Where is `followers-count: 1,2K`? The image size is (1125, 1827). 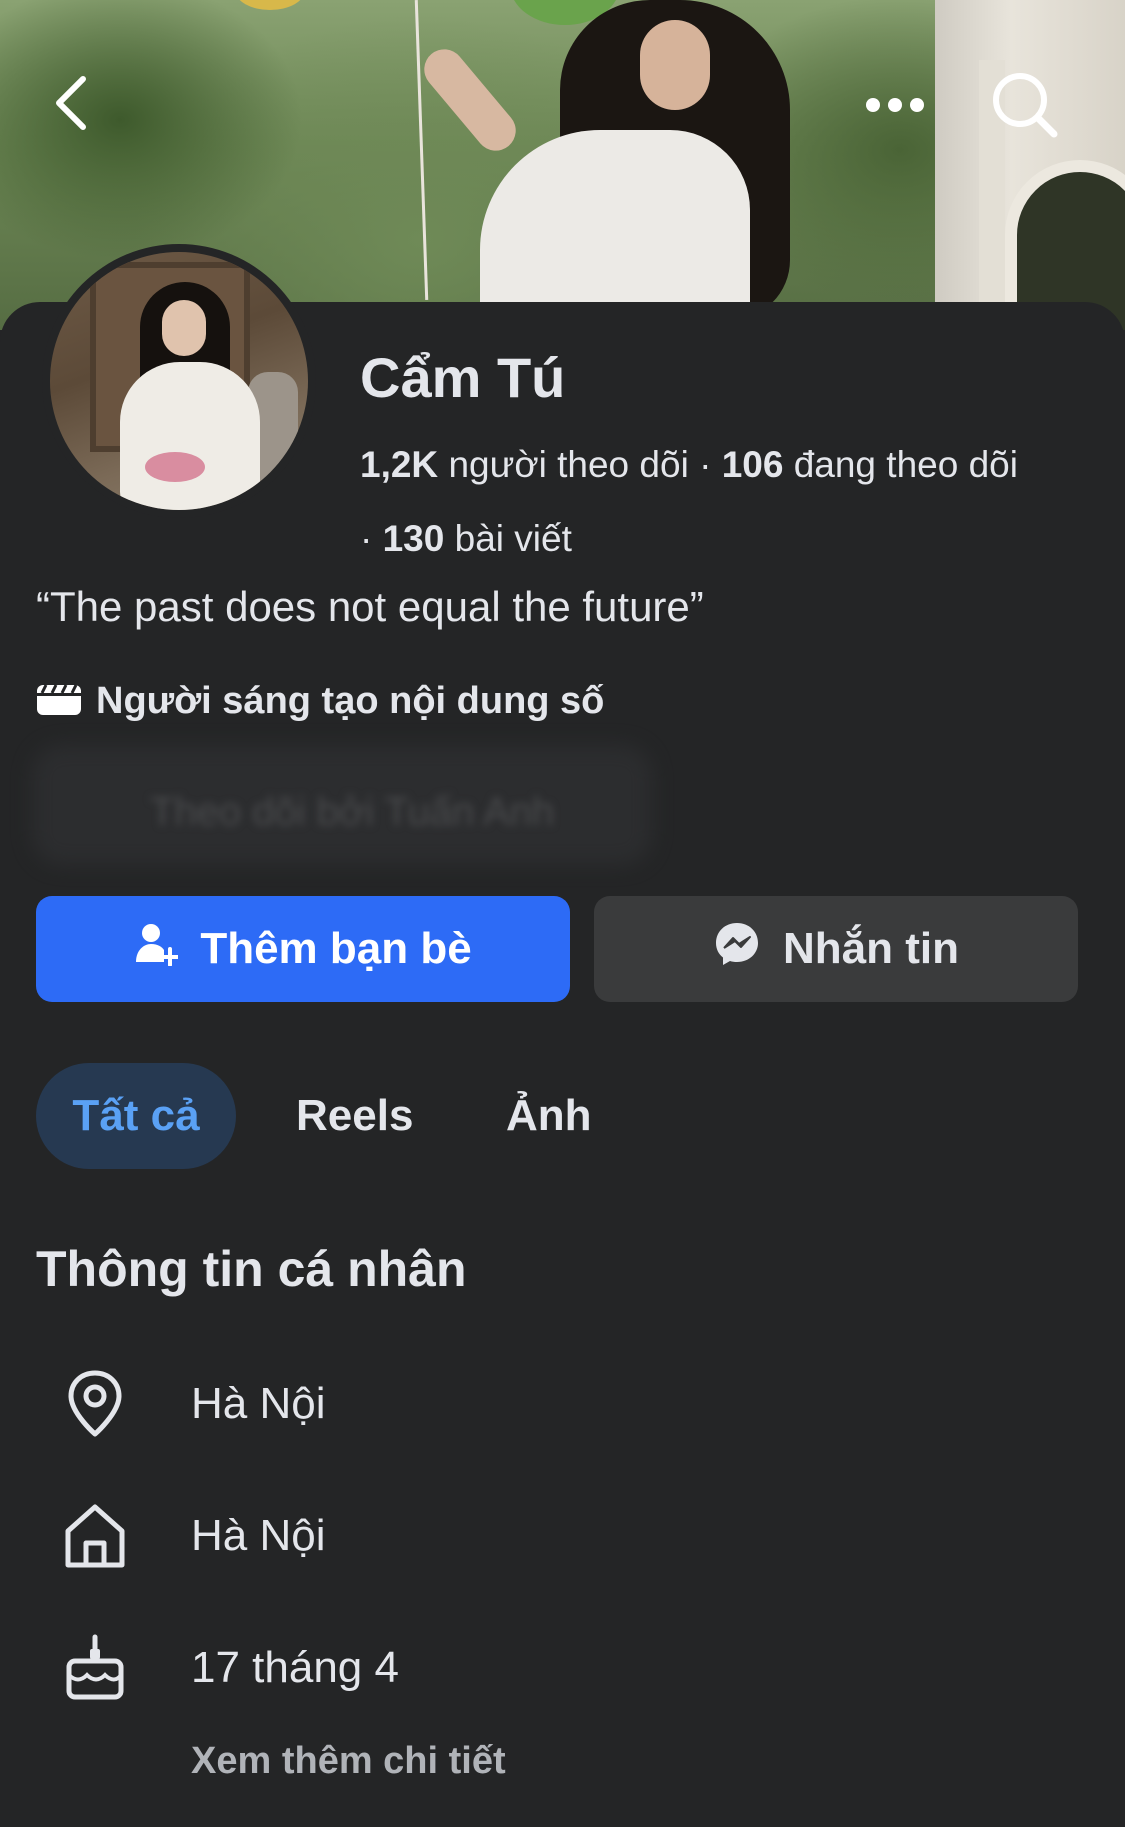 followers-count: 1,2K is located at coordinates (399, 464).